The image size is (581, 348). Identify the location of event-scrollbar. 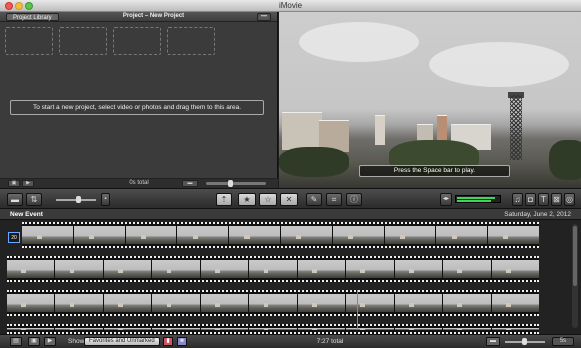
(575, 276).